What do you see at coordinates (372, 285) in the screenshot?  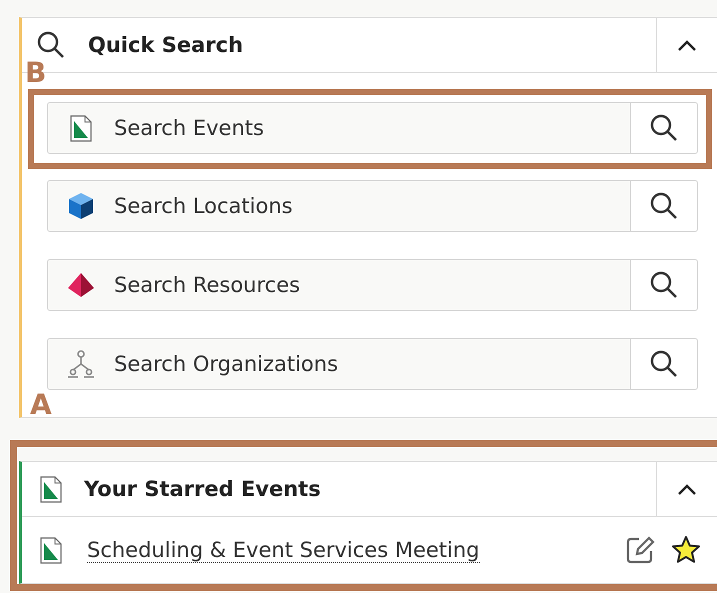 I see `search-row: Search Resources` at bounding box center [372, 285].